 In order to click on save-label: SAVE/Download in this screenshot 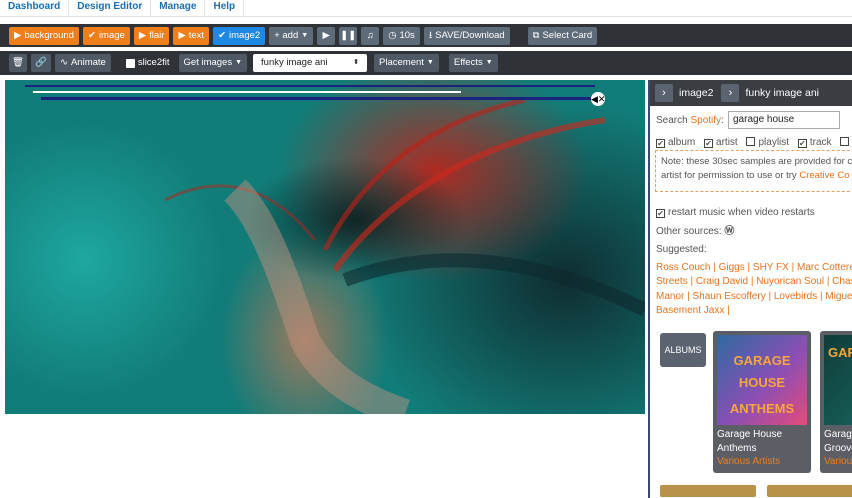, I will do `click(470, 35)`.